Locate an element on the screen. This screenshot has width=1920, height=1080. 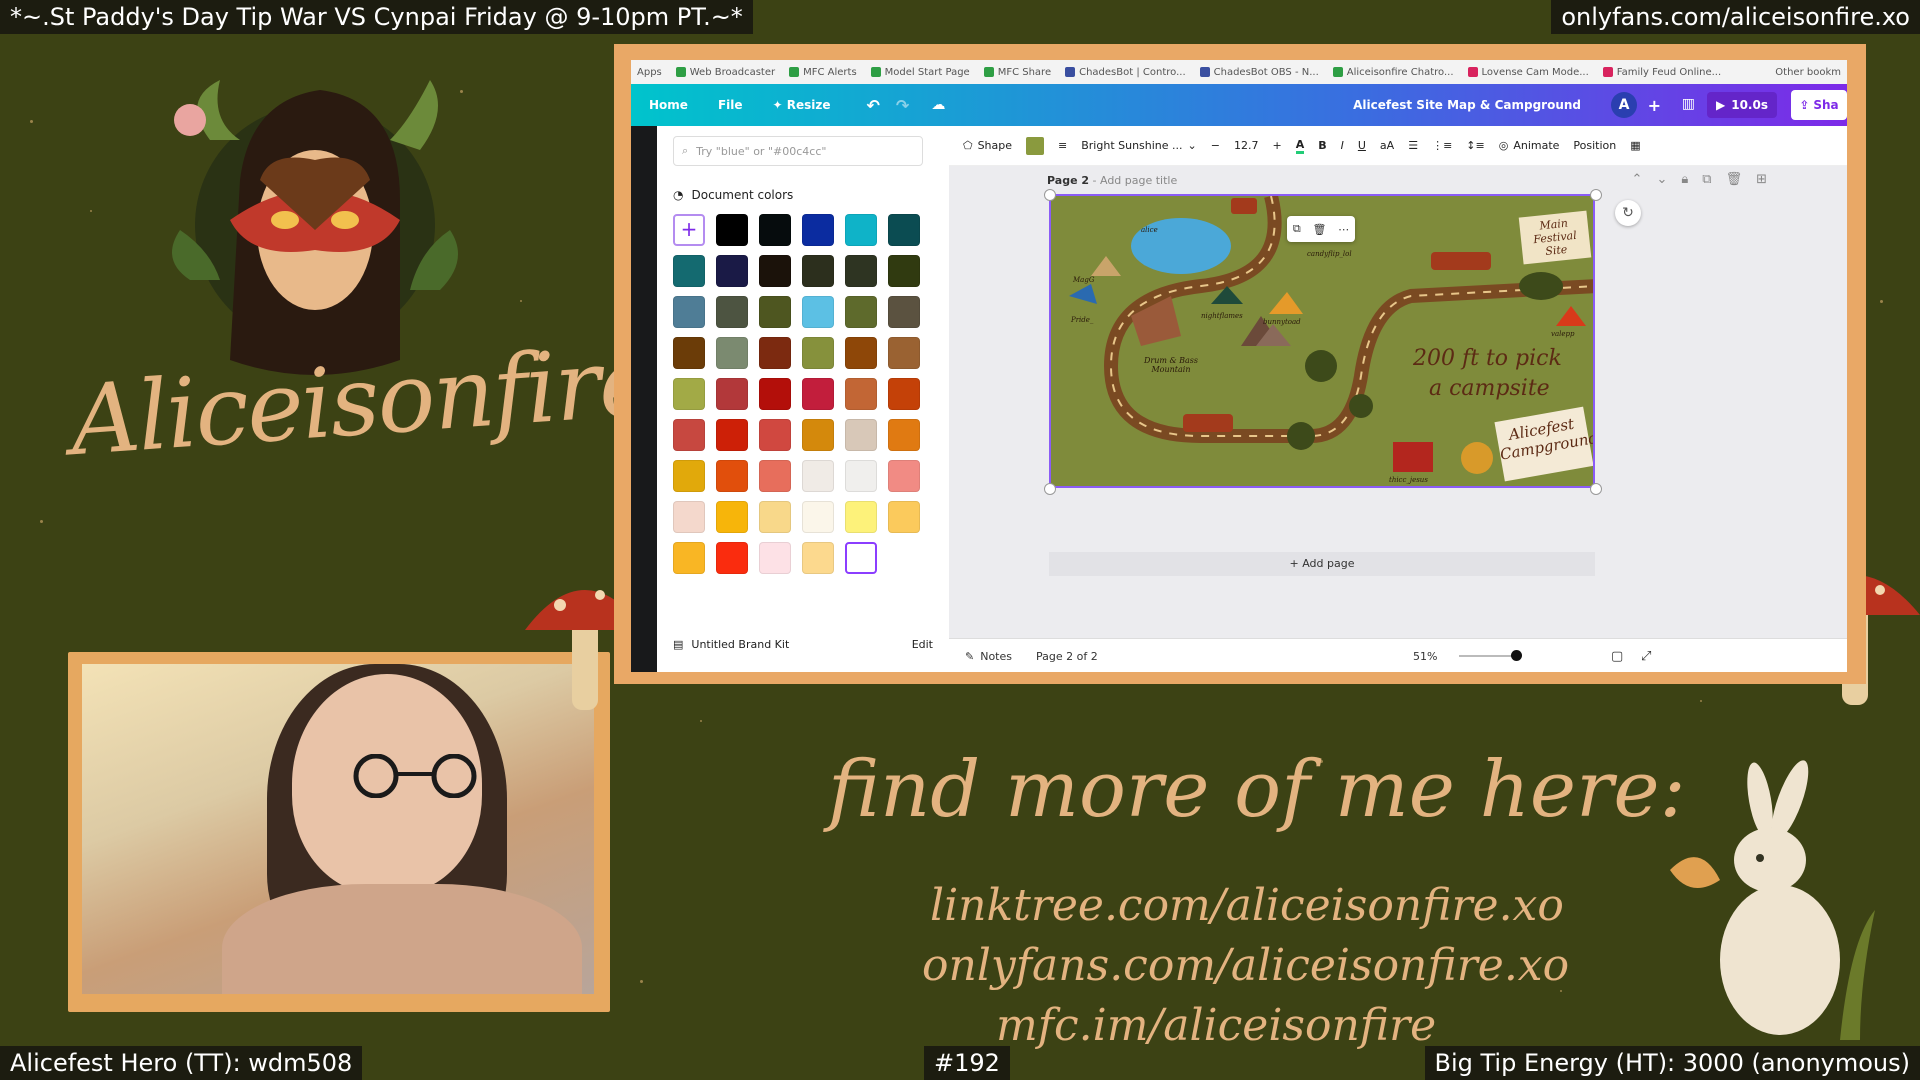
zoom-slider-knob is located at coordinates (1516, 655).